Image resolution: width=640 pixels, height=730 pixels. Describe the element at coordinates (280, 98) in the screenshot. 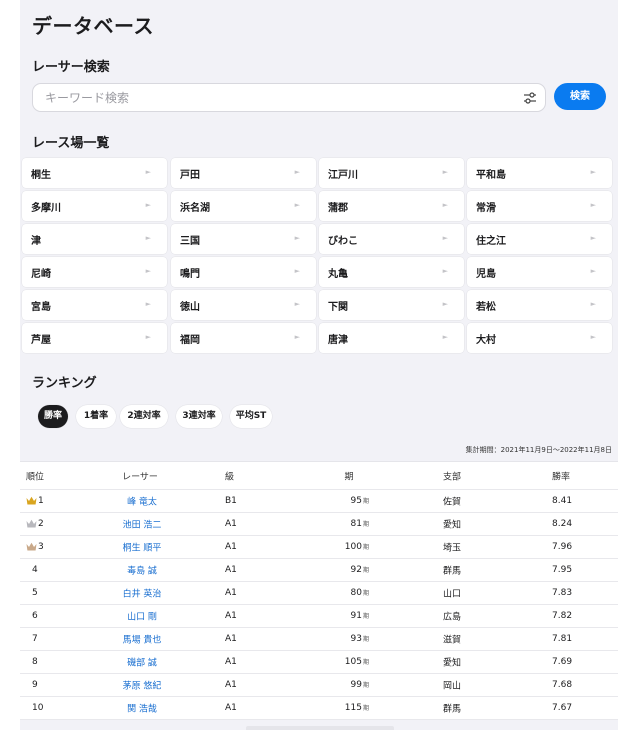

I see `search-input` at that location.